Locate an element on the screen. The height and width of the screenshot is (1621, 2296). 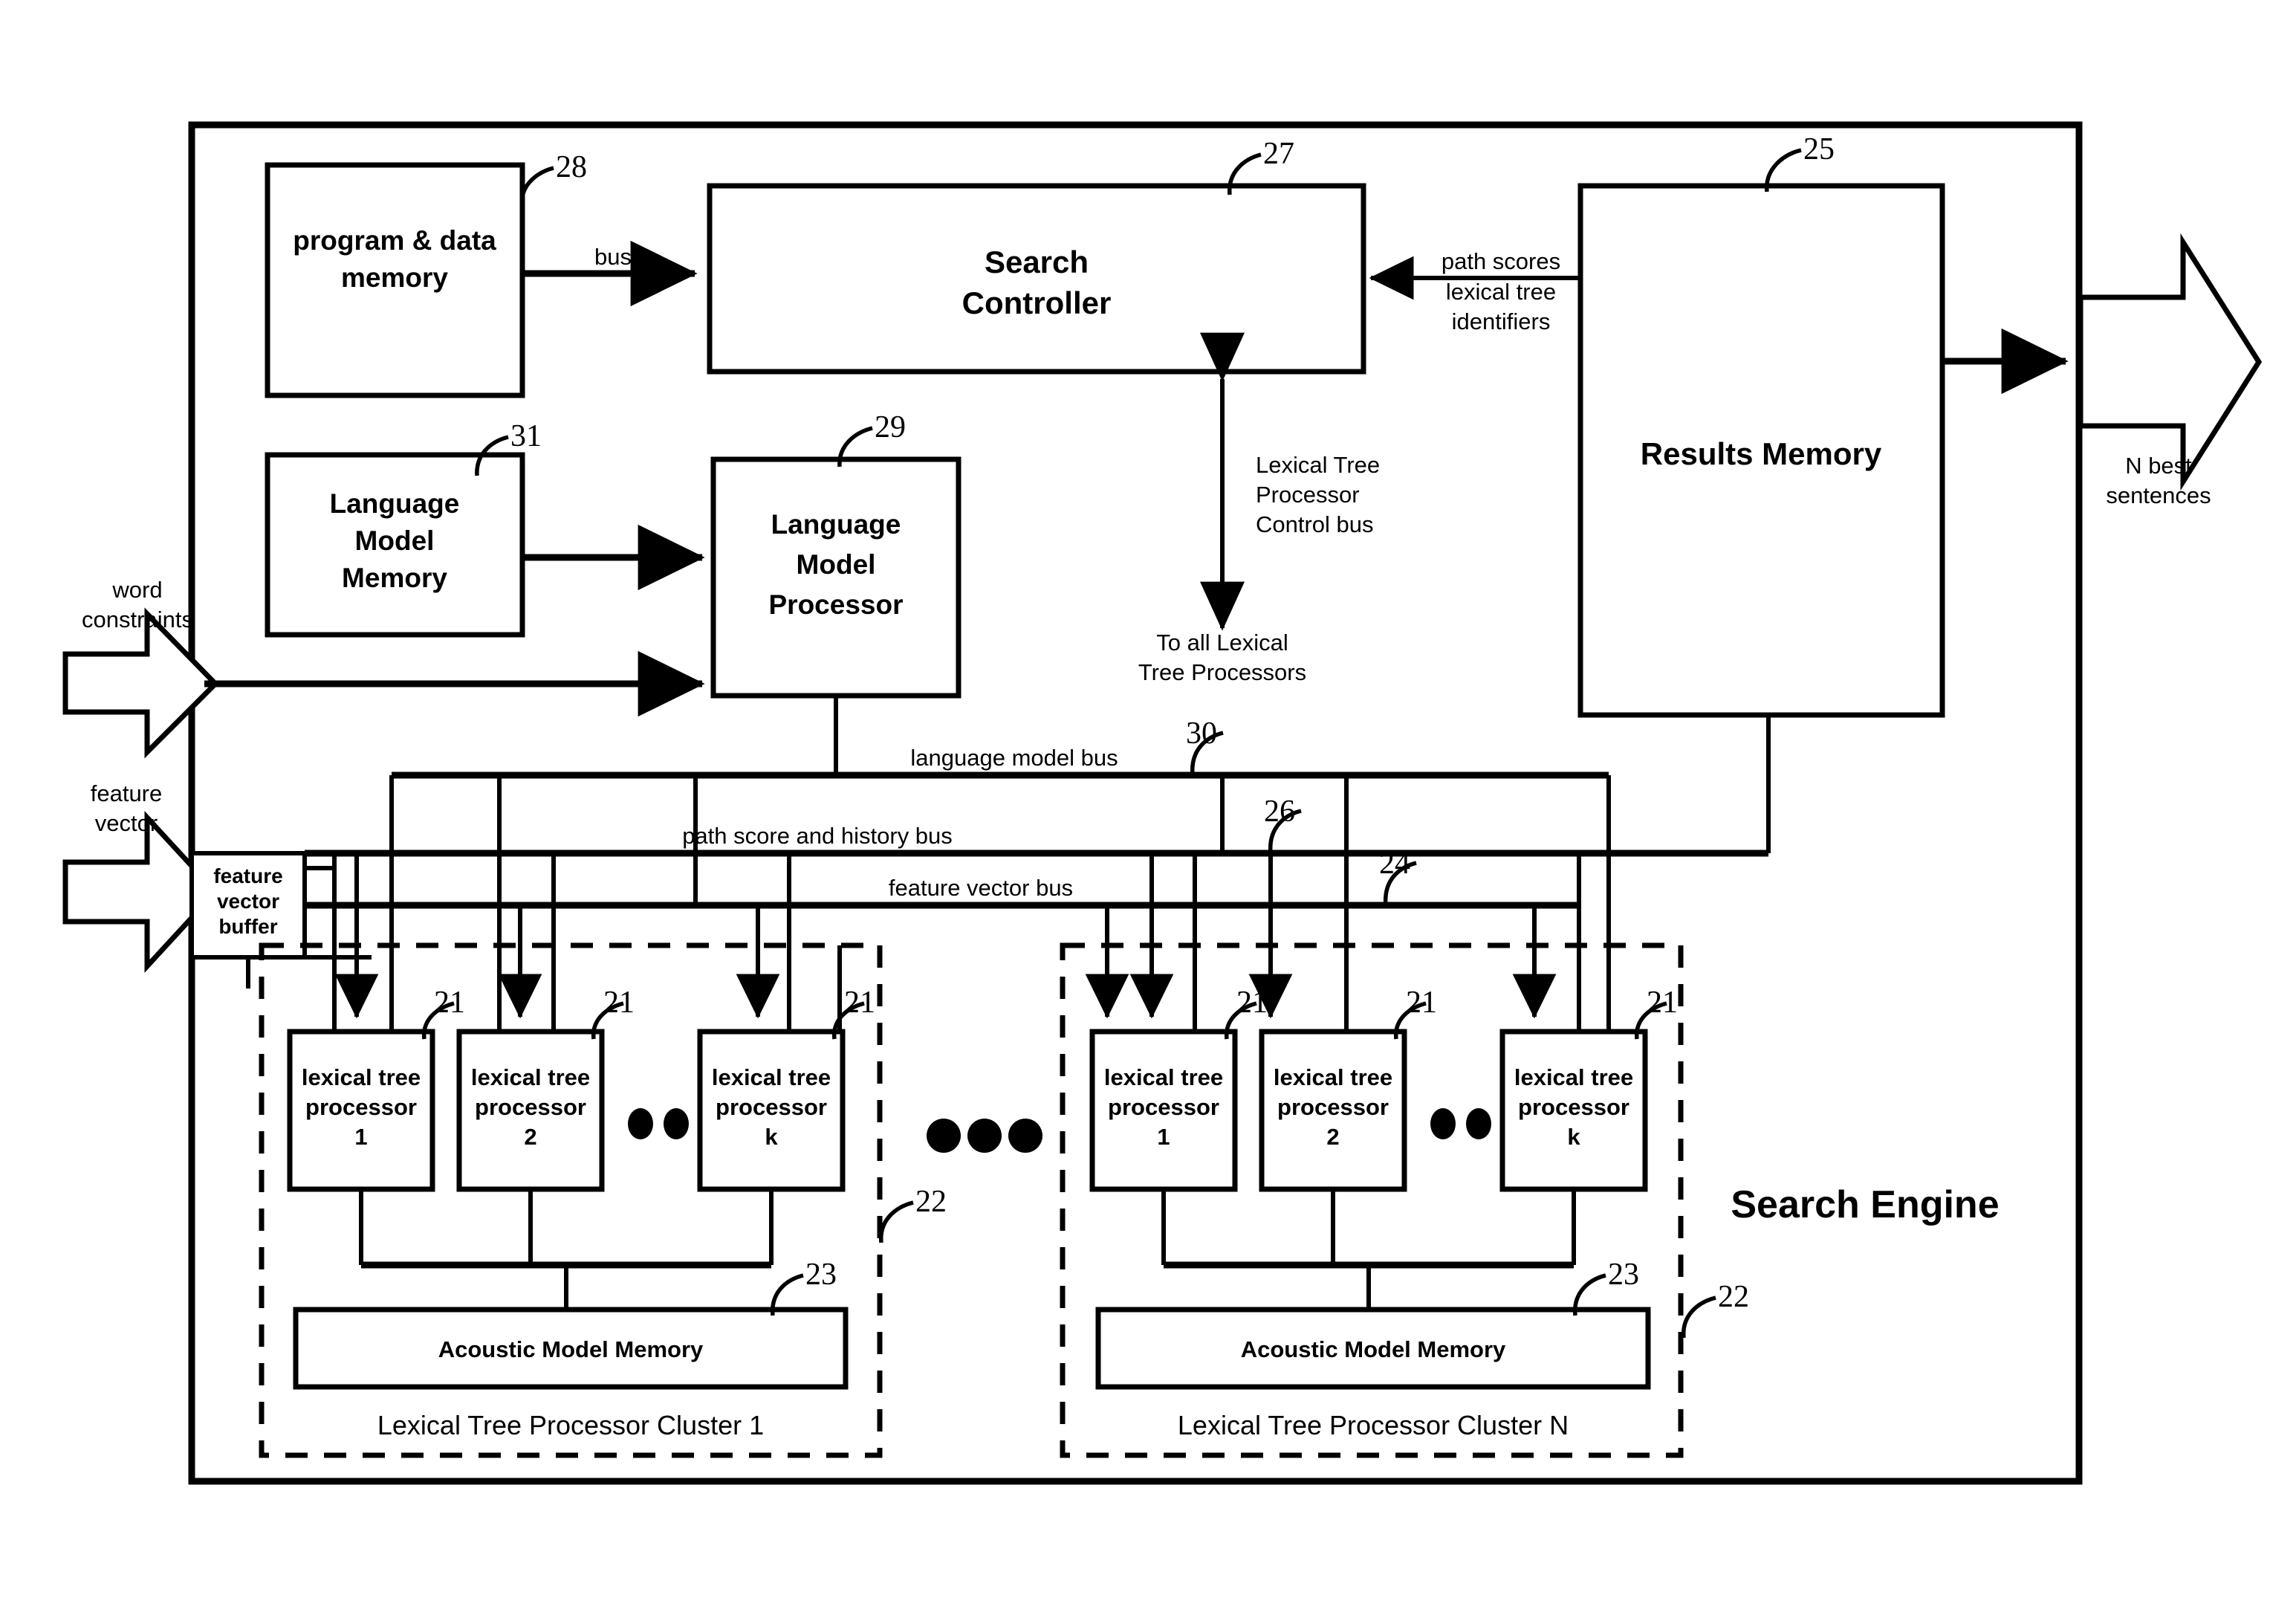
ltp-c1-p1-line3: 1 is located at coordinates (361, 1137).